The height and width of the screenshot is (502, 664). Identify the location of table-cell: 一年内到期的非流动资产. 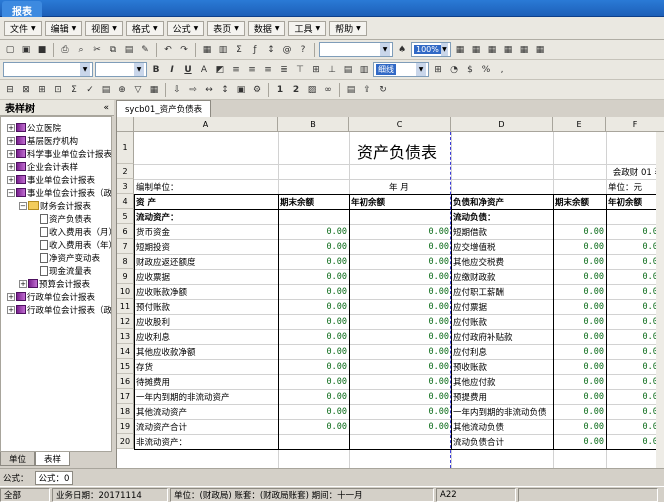
(206, 396).